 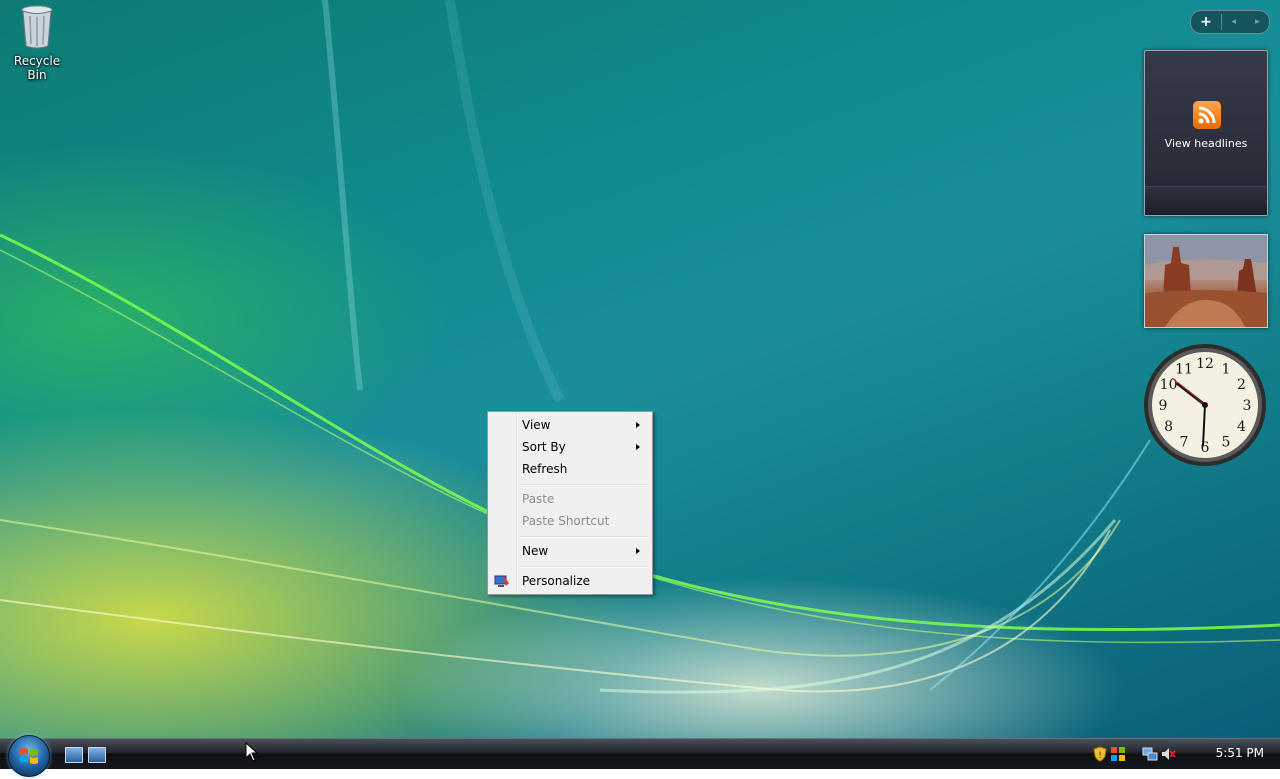 What do you see at coordinates (640, 756) in the screenshot?
I see `taskbar: ! 5:51 PM` at bounding box center [640, 756].